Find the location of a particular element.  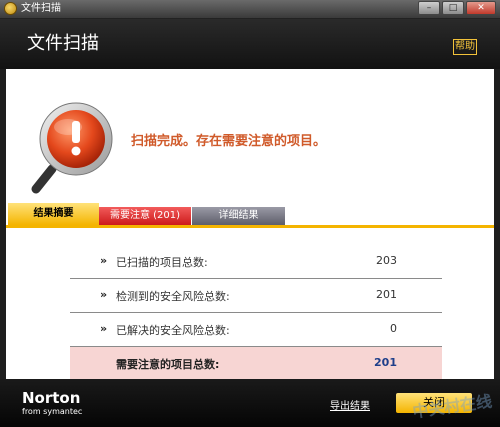

title-bar: 文件扫描 – □ ✕ is located at coordinates (250, 9).